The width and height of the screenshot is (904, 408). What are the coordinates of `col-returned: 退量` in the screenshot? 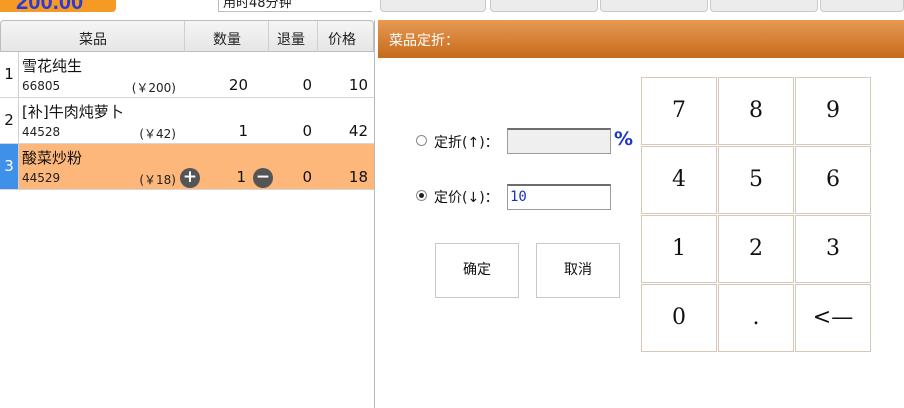 It's located at (291, 40).